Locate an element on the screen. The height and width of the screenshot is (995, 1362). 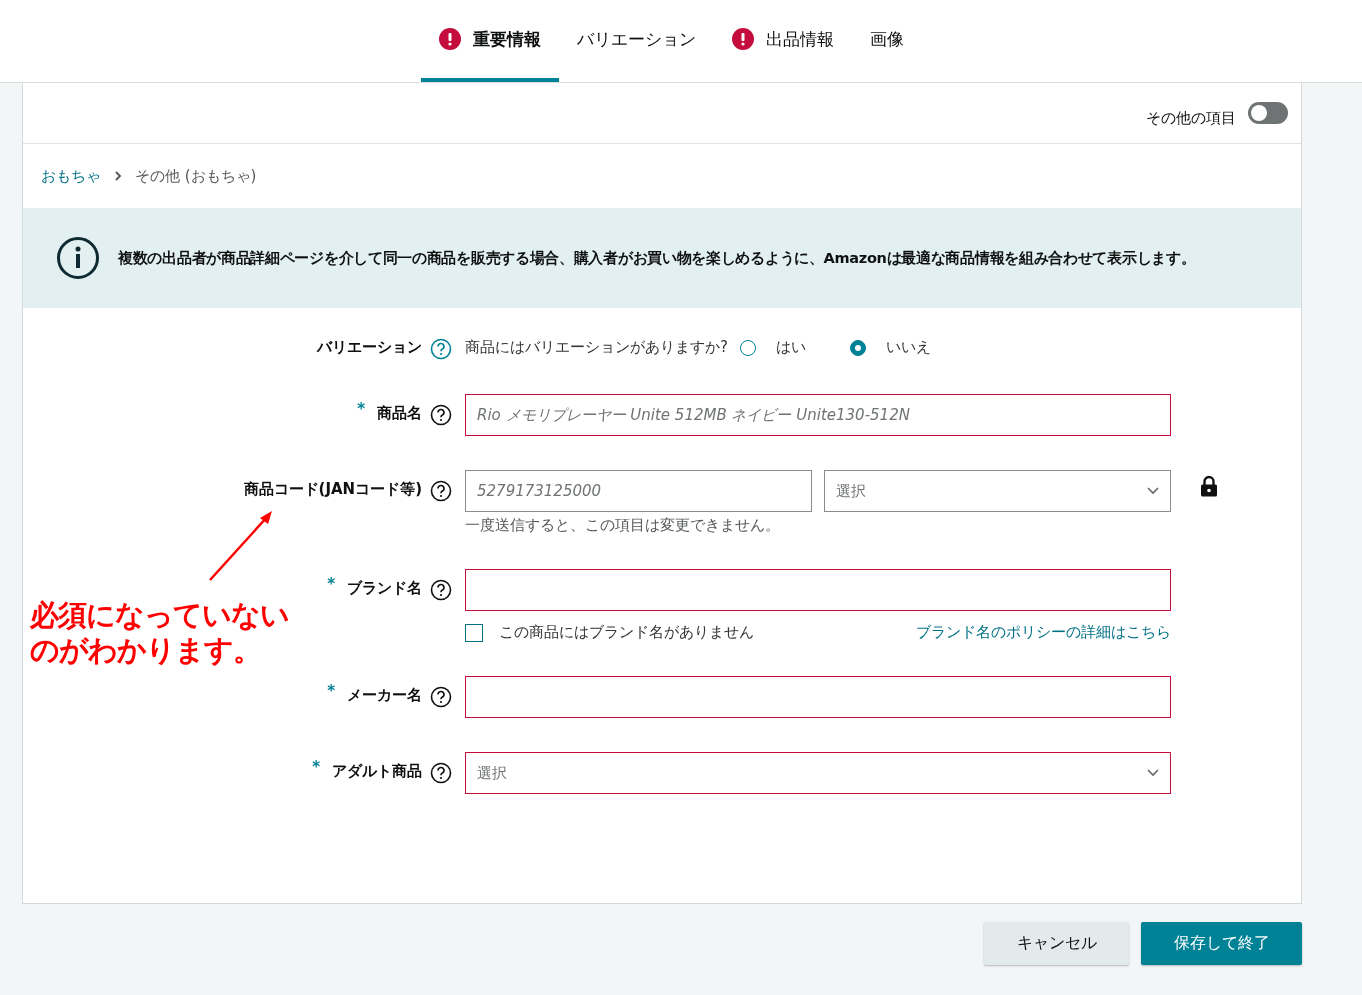
dropdown: 選択 is located at coordinates (818, 773).